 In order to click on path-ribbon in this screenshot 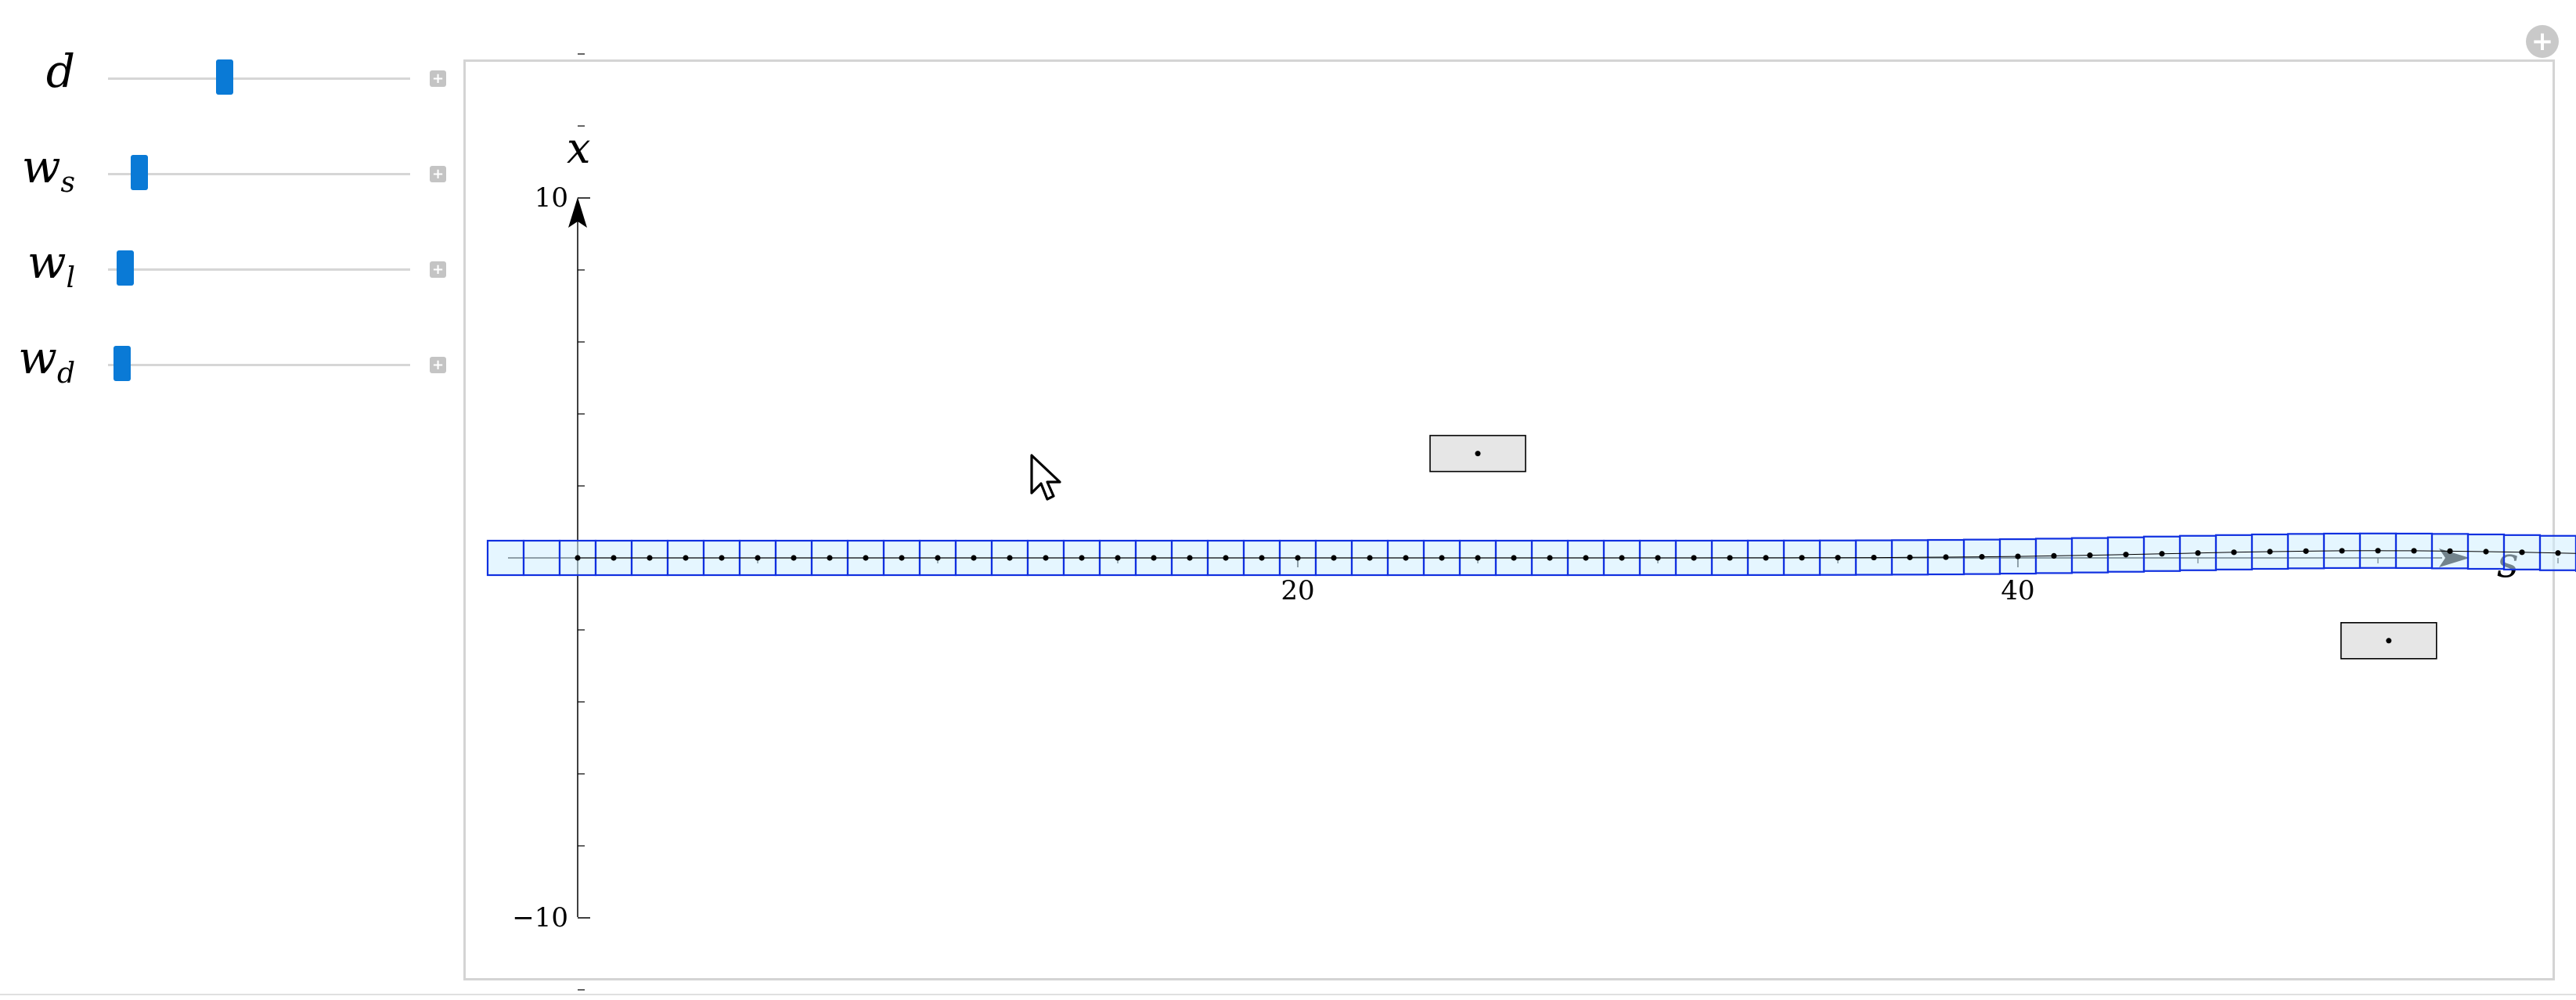, I will do `click(1531, 554)`.